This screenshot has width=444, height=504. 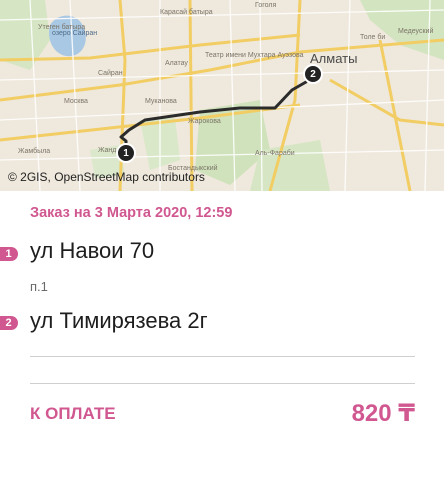 I want to click on map-label: Аль-Фараби, so click(x=275, y=153).